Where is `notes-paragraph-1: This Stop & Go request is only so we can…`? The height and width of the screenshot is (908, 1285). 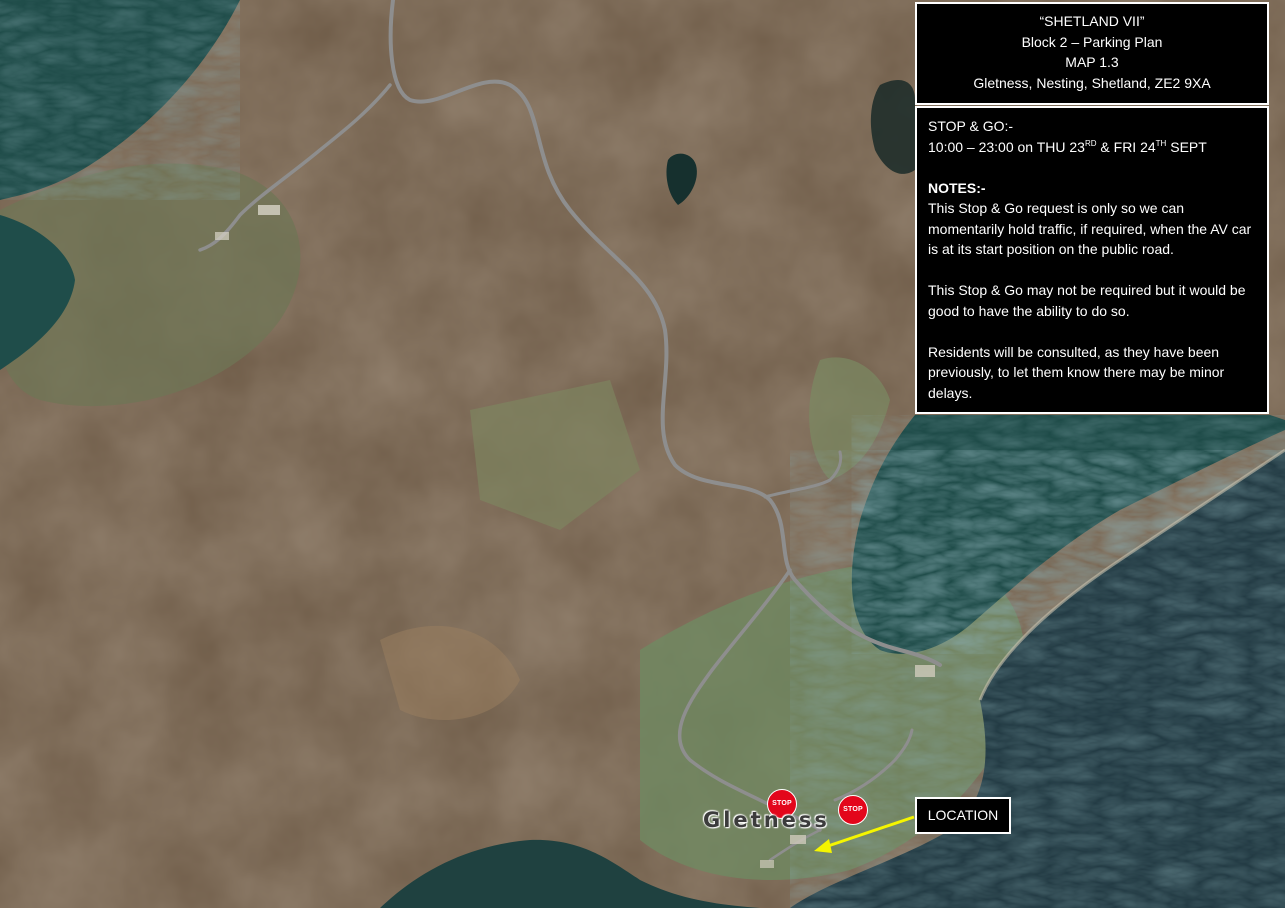
notes-paragraph-1: This Stop & Go request is only so we can… is located at coordinates (1090, 228).